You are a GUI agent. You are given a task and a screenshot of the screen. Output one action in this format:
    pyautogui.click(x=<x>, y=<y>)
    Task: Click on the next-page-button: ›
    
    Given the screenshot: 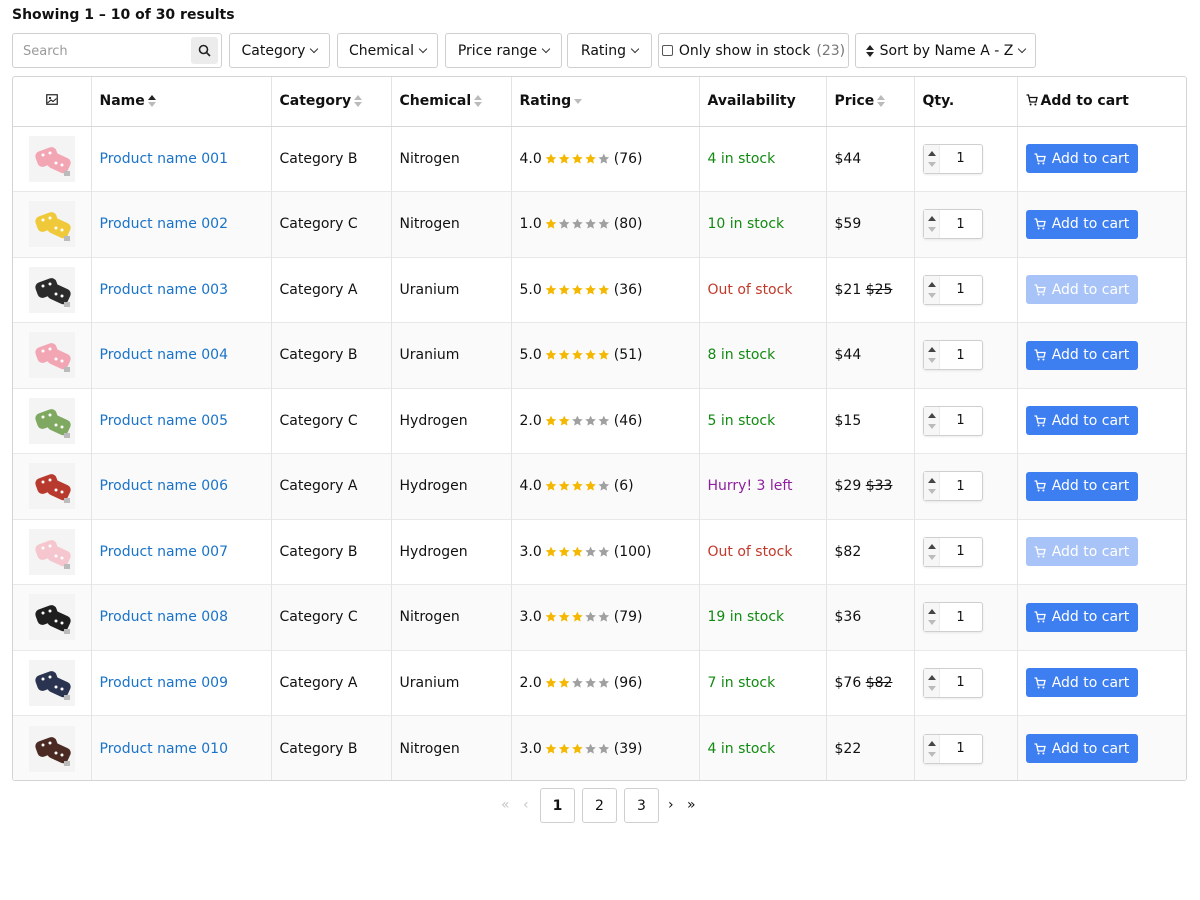 What is the action you would take?
    pyautogui.click(x=671, y=805)
    